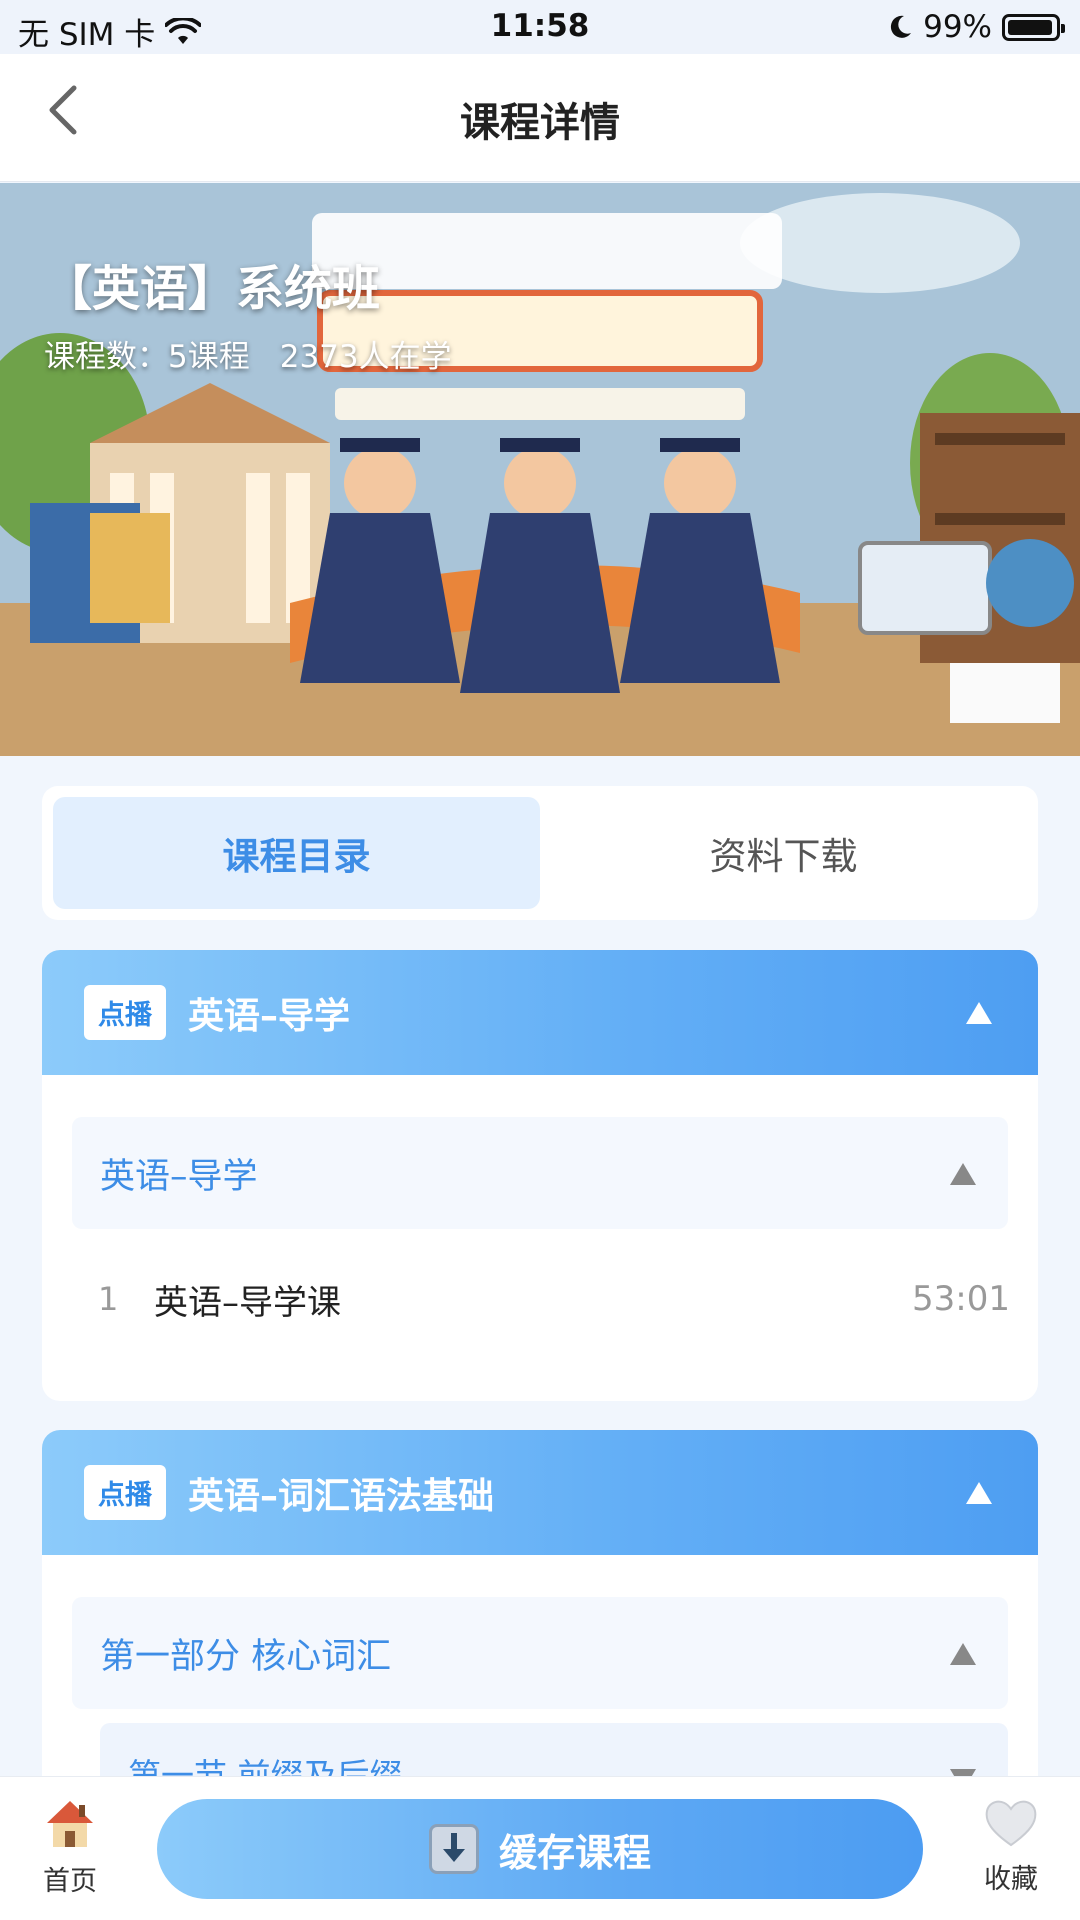 This screenshot has width=1080, height=1920. Describe the element at coordinates (70, 1824) in the screenshot. I see `house-icon` at that location.